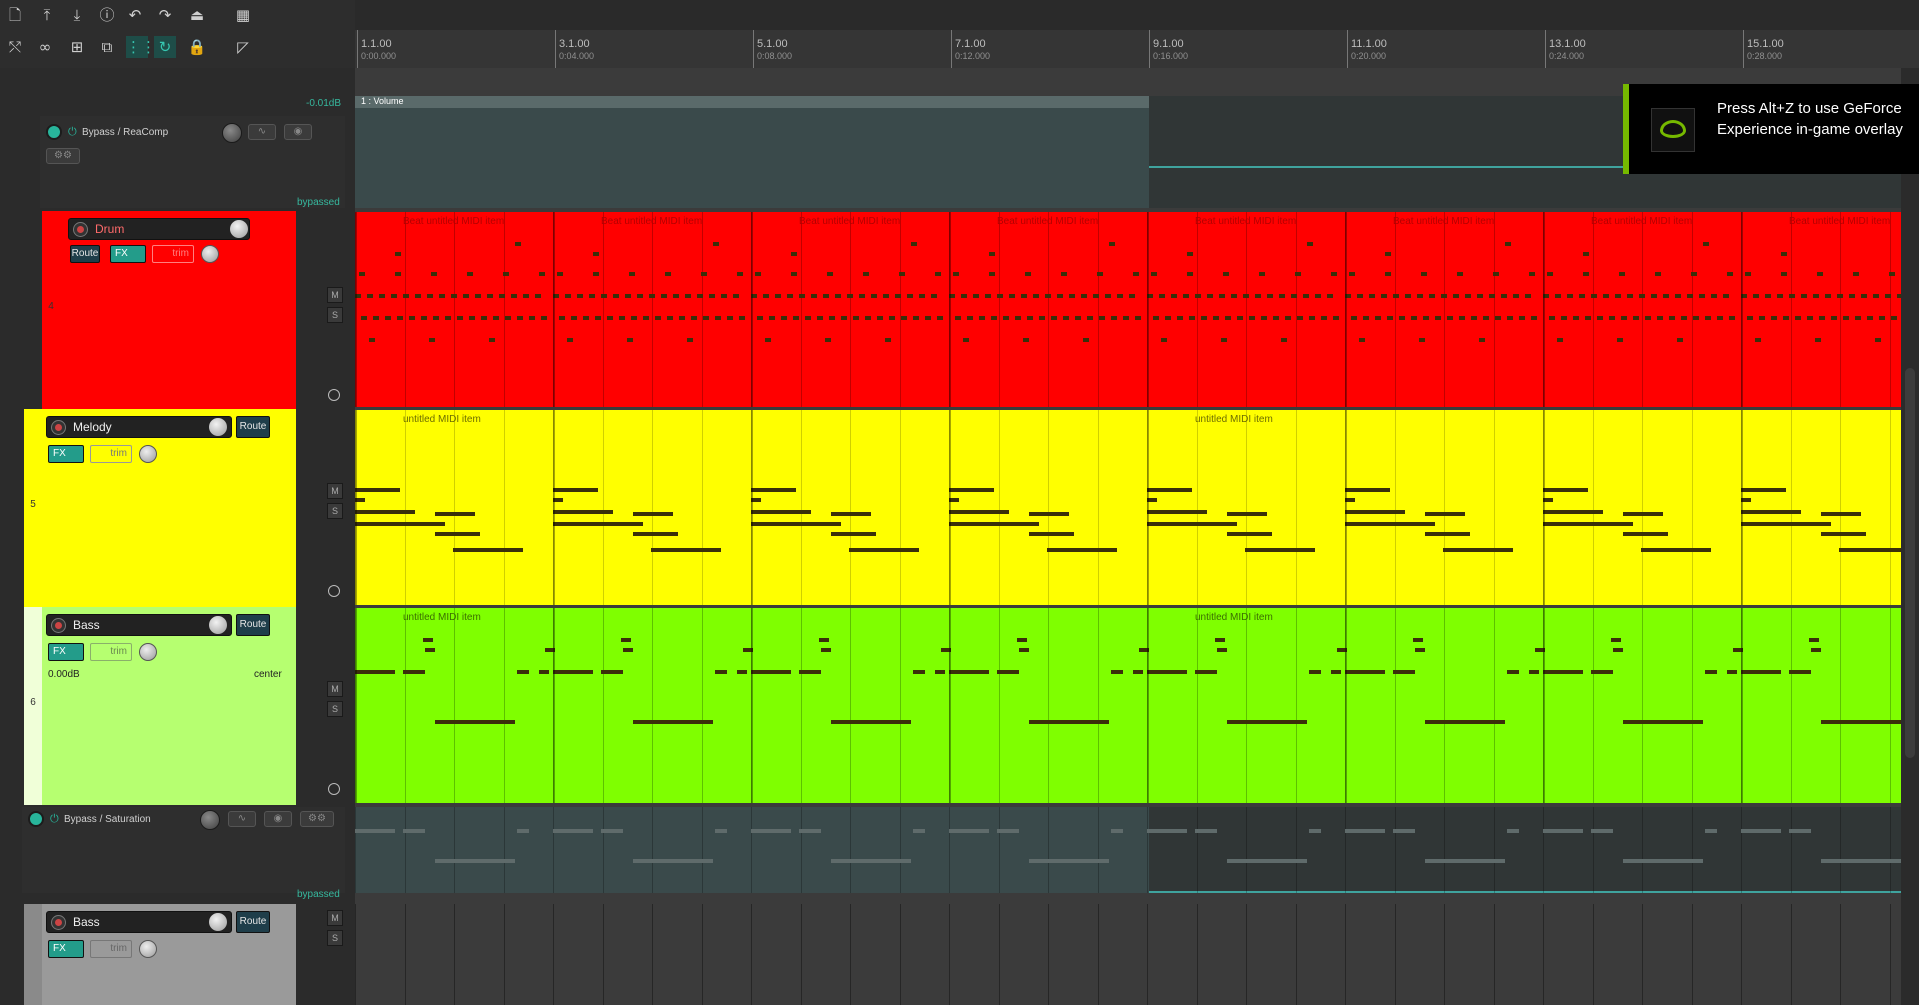 This screenshot has height=1005, width=1919. What do you see at coordinates (15, 15) in the screenshot?
I see `new-file-icon: 🗋` at bounding box center [15, 15].